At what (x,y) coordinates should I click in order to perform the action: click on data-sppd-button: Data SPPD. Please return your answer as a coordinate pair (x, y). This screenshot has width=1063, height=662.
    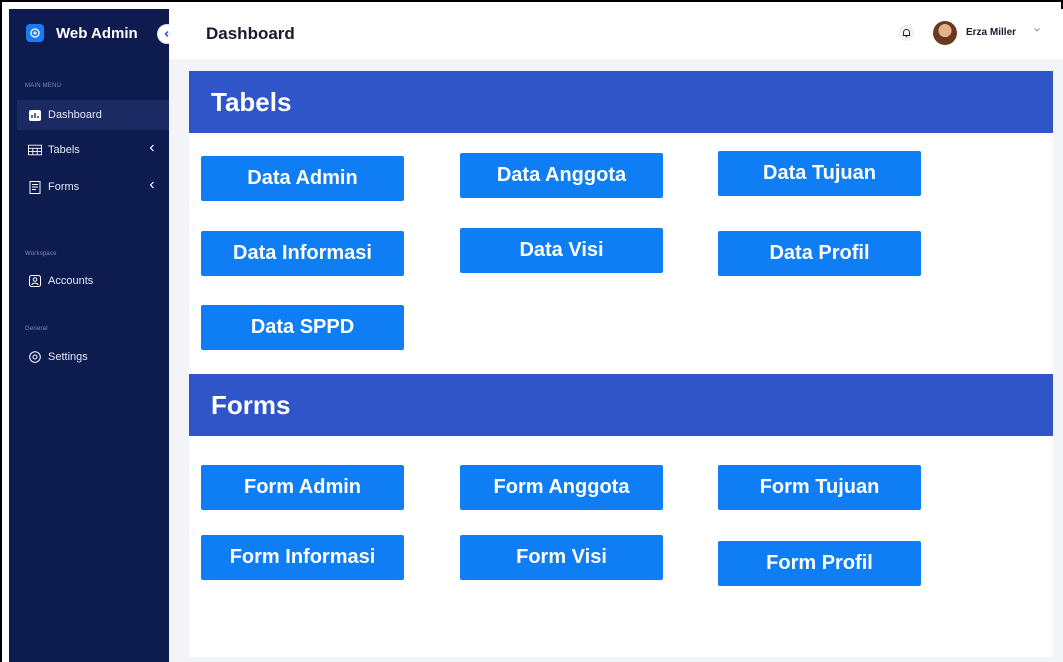
    Looking at the image, I should click on (302, 327).